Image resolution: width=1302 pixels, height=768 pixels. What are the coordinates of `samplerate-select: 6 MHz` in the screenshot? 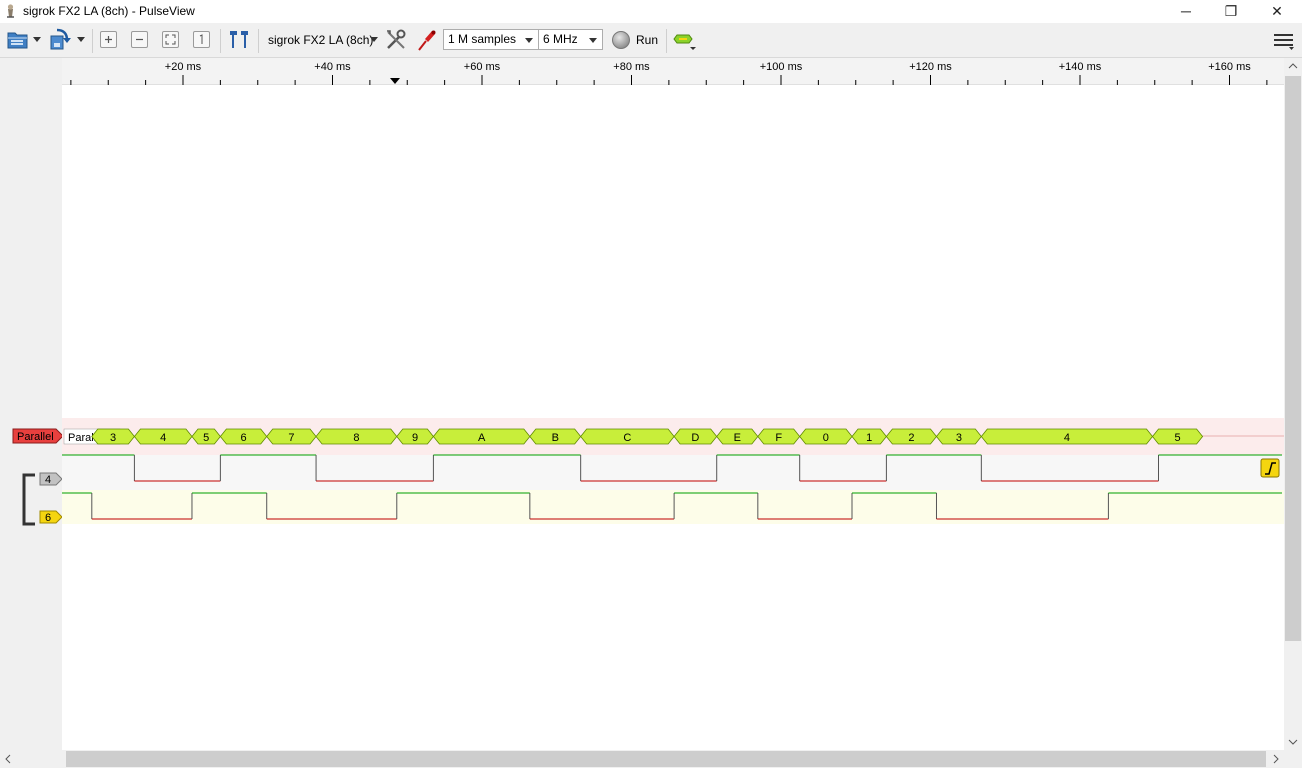 It's located at (570, 39).